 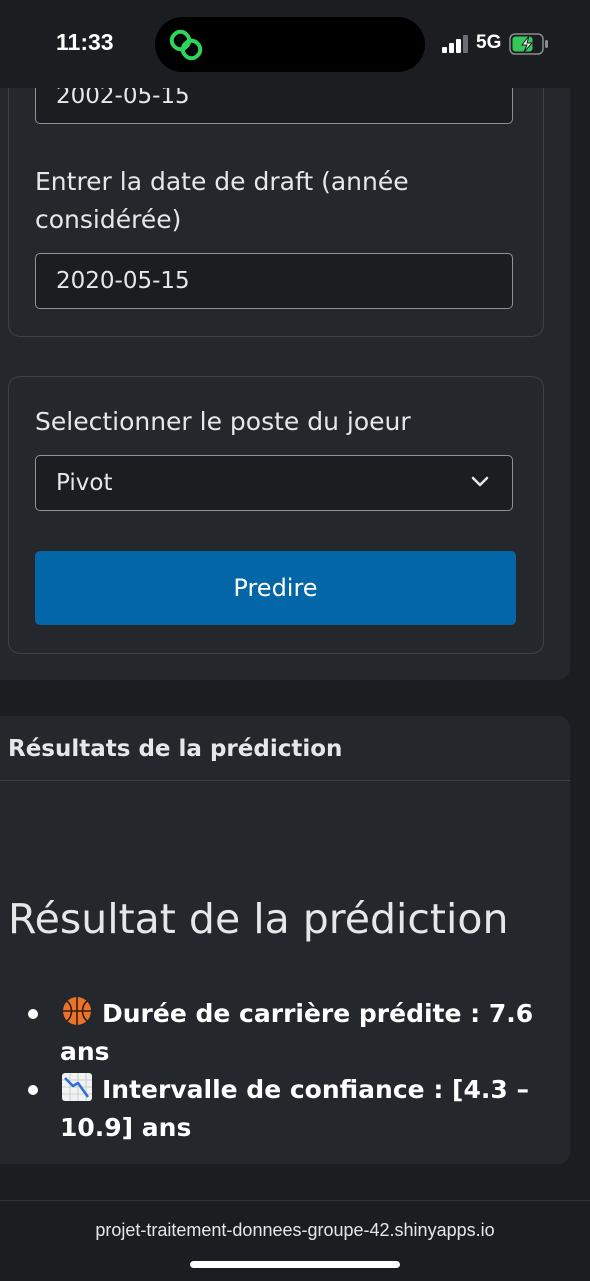 I want to click on draft-date-value: 2020-05-15, so click(x=123, y=281).